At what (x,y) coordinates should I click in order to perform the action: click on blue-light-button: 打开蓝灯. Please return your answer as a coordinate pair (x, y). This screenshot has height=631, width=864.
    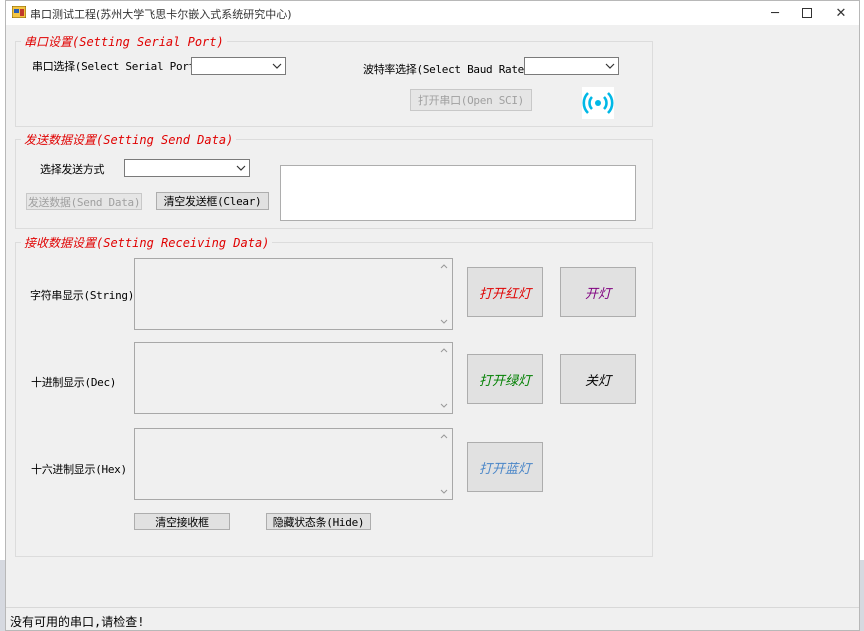
    Looking at the image, I should click on (505, 467).